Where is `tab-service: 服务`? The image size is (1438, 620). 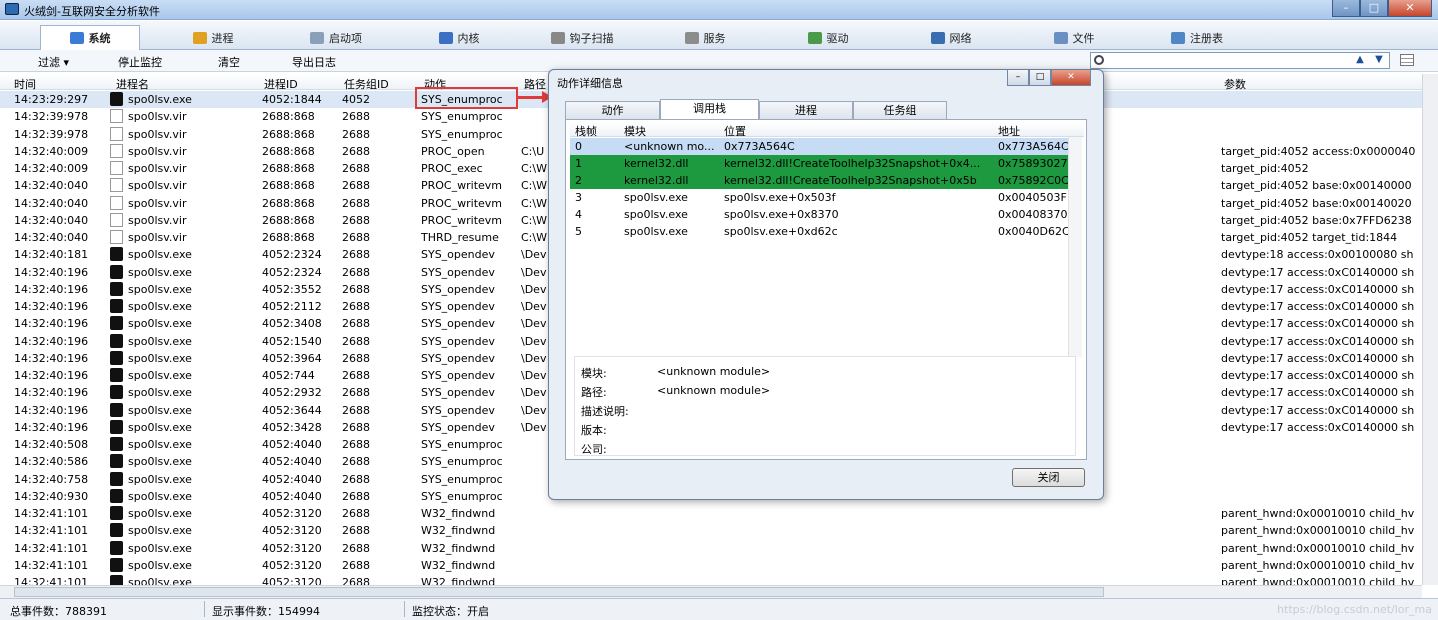 tab-service: 服务 is located at coordinates (705, 37).